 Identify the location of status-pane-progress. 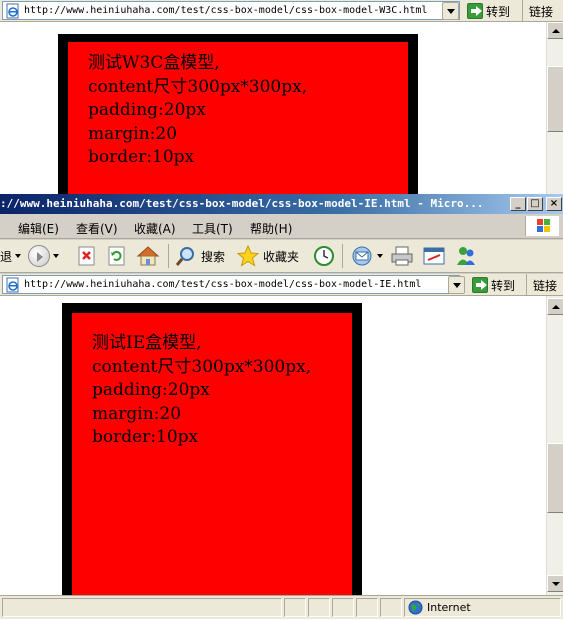
(295, 607).